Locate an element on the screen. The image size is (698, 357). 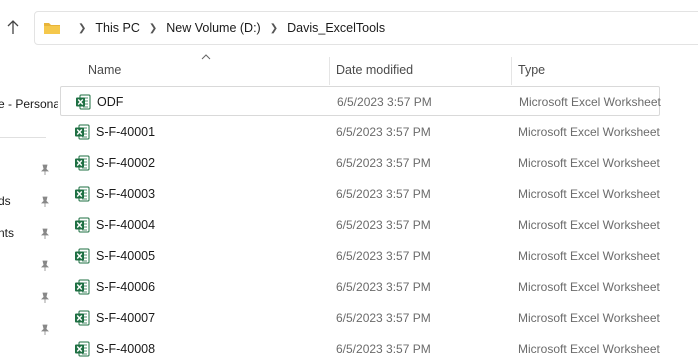
sidebar-item-onedrive: e - Persona is located at coordinates (29, 104).